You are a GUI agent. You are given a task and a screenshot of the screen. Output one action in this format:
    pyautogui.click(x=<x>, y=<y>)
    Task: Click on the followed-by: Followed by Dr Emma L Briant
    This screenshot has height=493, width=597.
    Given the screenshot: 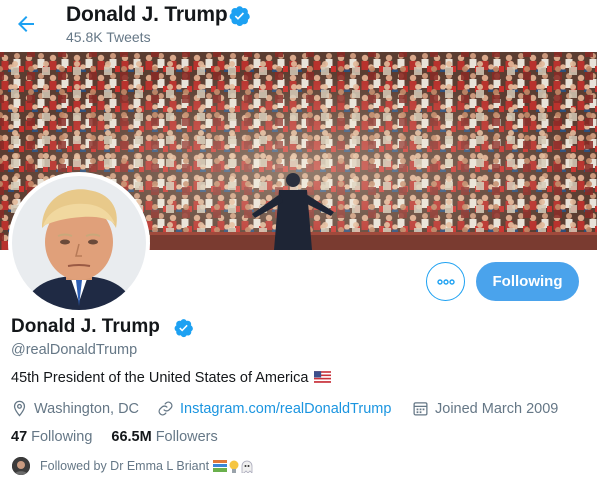 What is the action you would take?
    pyautogui.click(x=132, y=466)
    